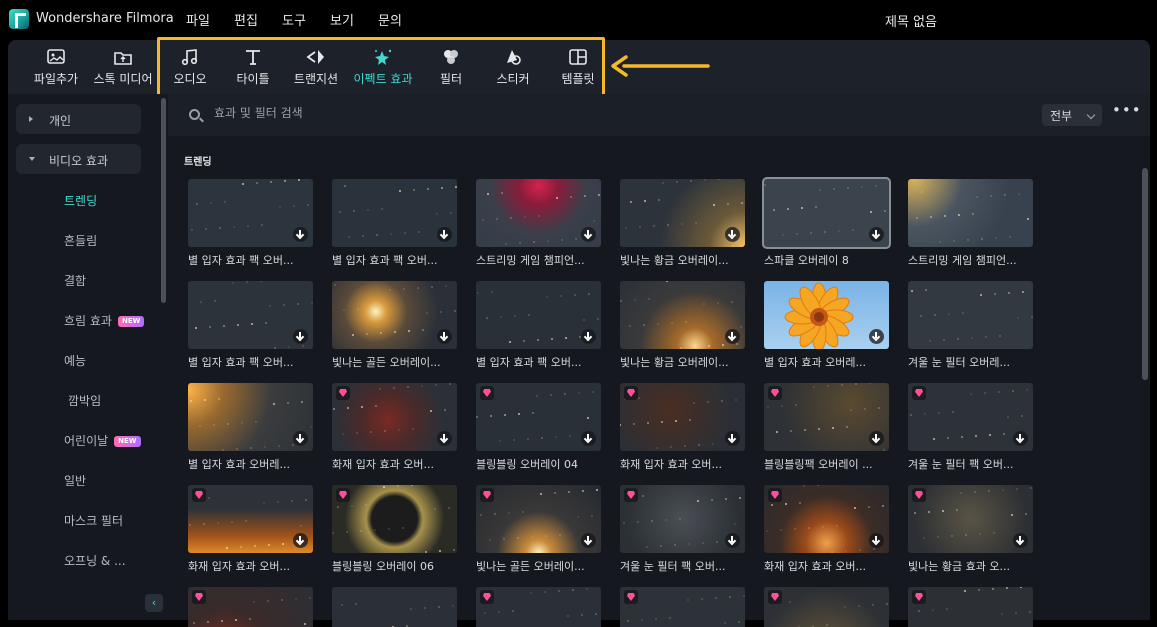 The height and width of the screenshot is (627, 1157). What do you see at coordinates (80, 240) in the screenshot?
I see `sidebar-item-shake: 흔들림` at bounding box center [80, 240].